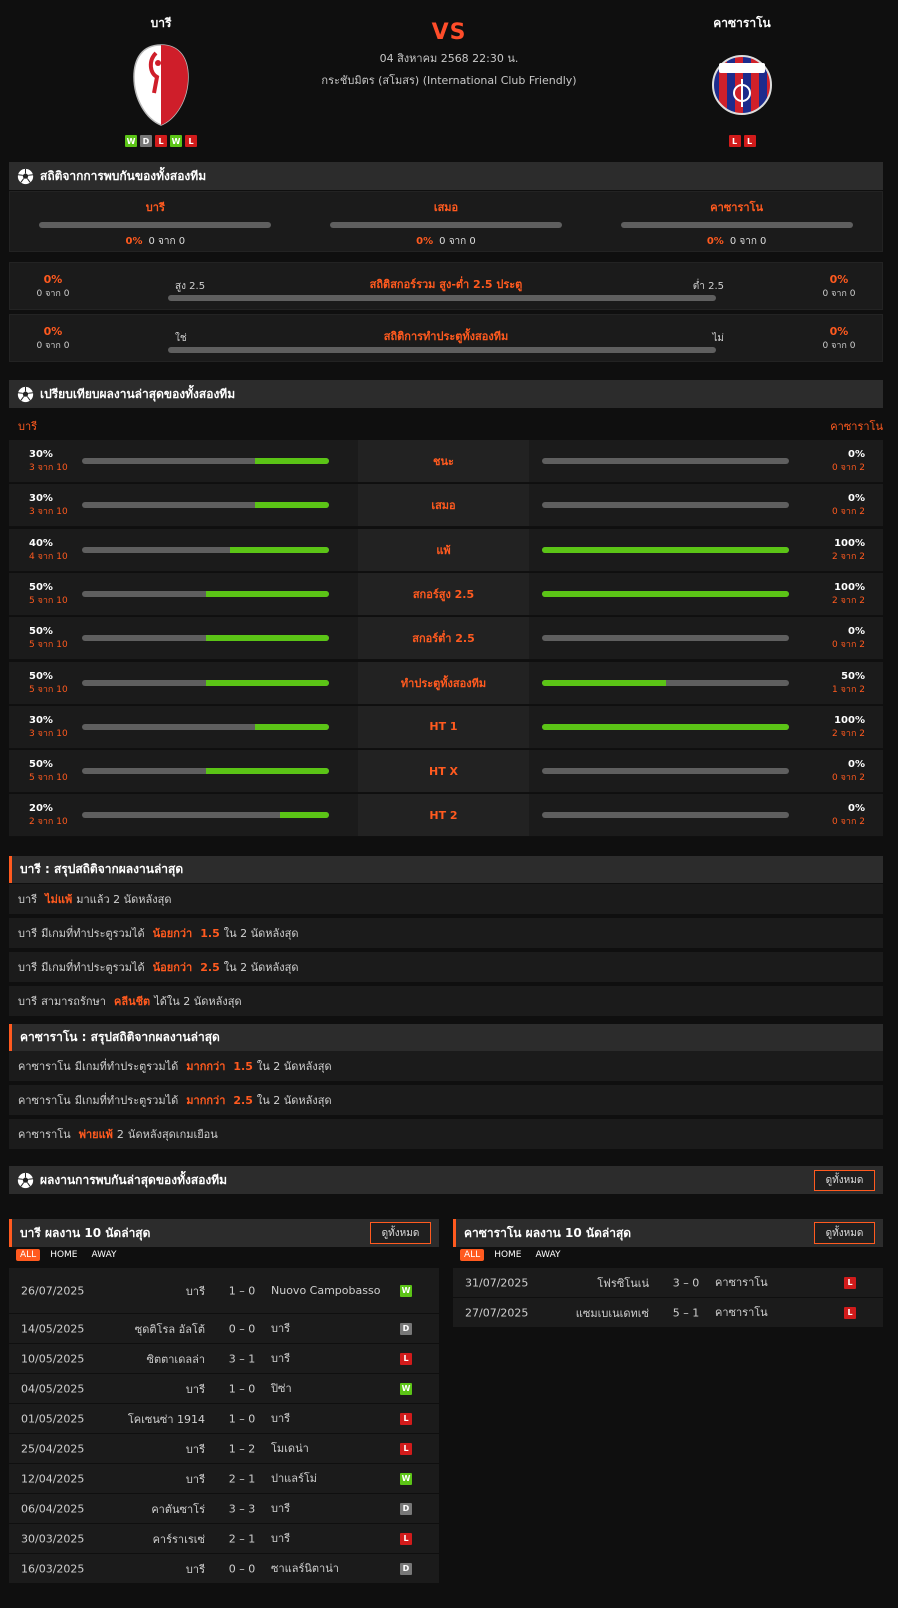 The height and width of the screenshot is (1608, 898). I want to click on summary-text: คาซาราโน, so click(44, 1134).